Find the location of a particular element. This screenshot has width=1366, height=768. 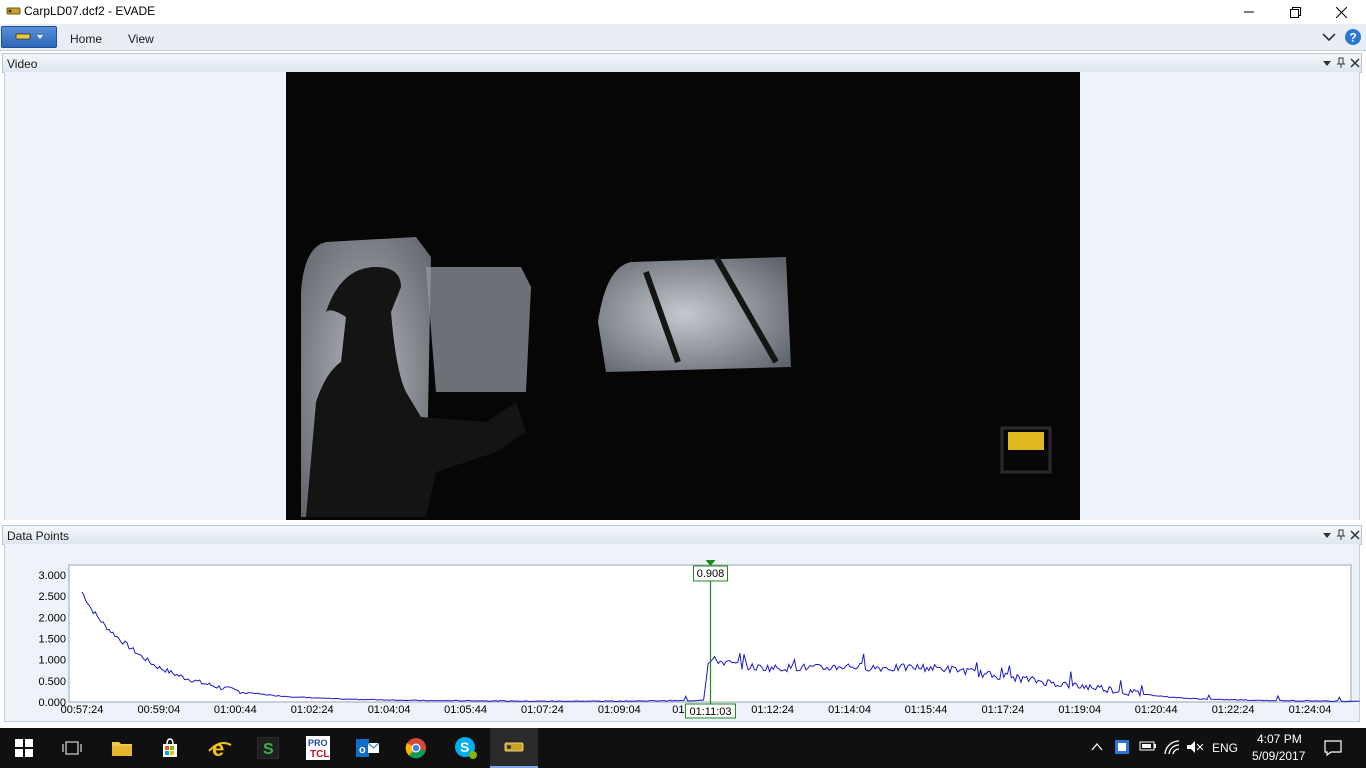

store-button is located at coordinates (170, 748).